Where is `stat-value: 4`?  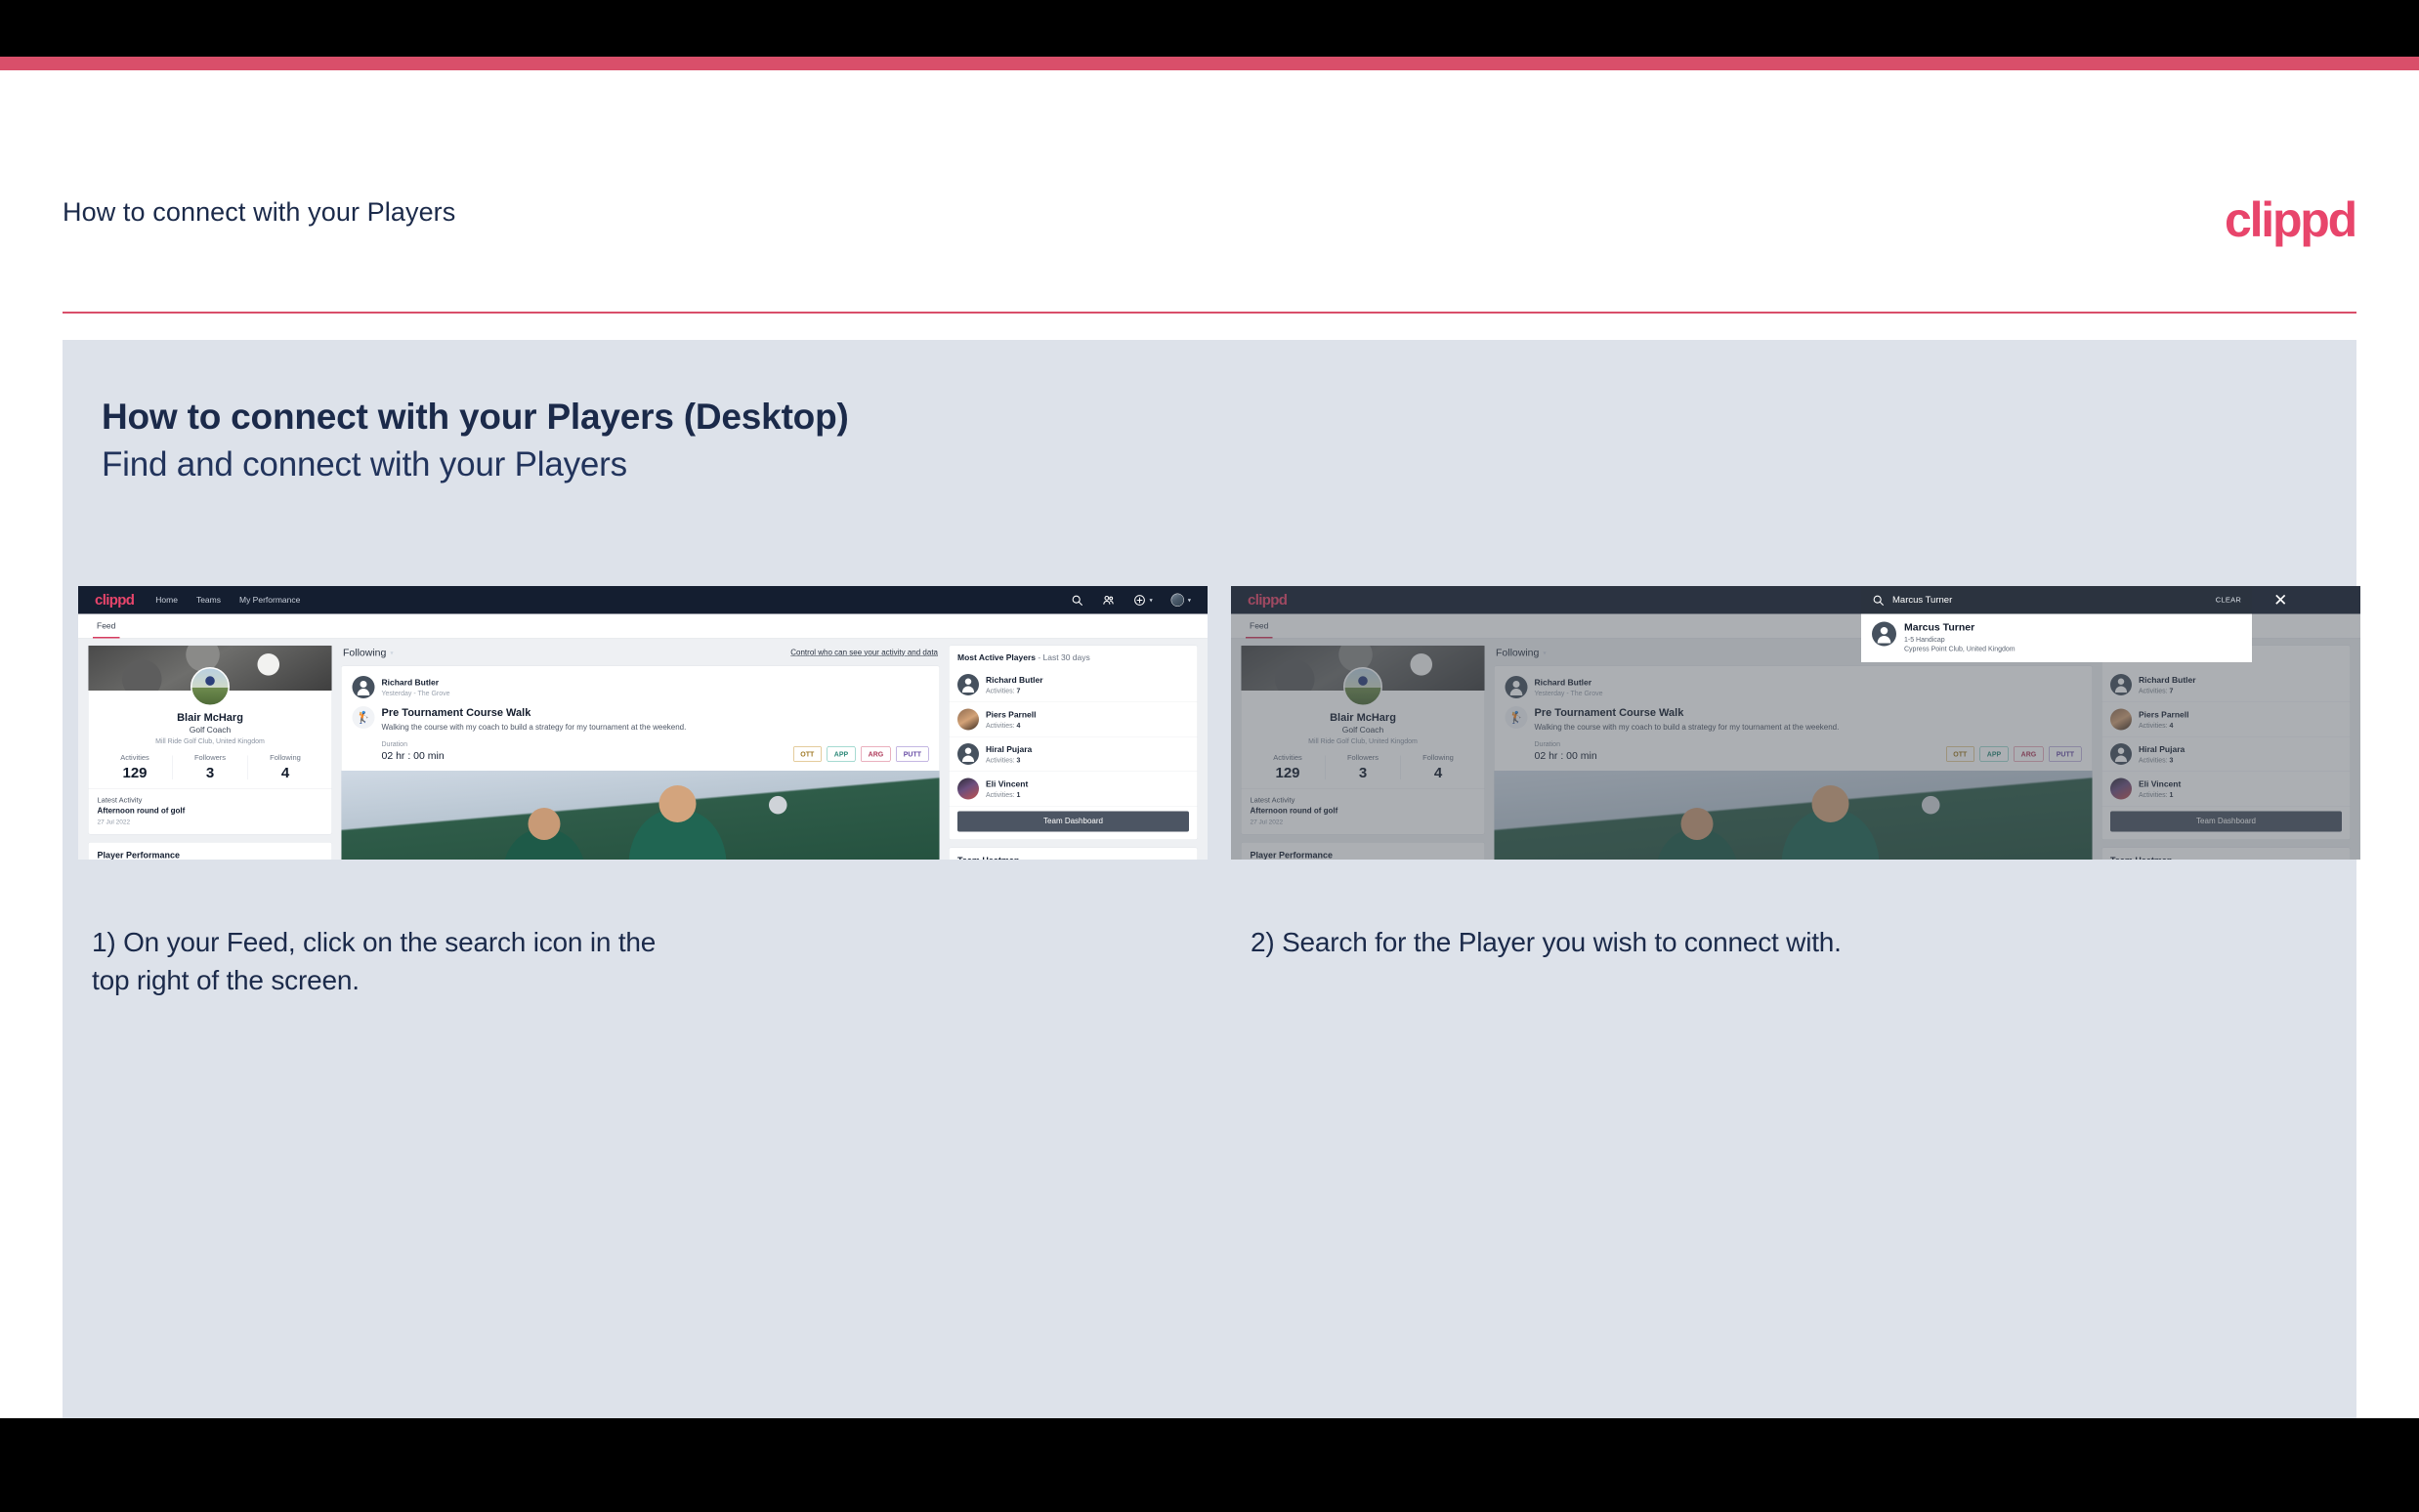
stat-value: 4 is located at coordinates (285, 773).